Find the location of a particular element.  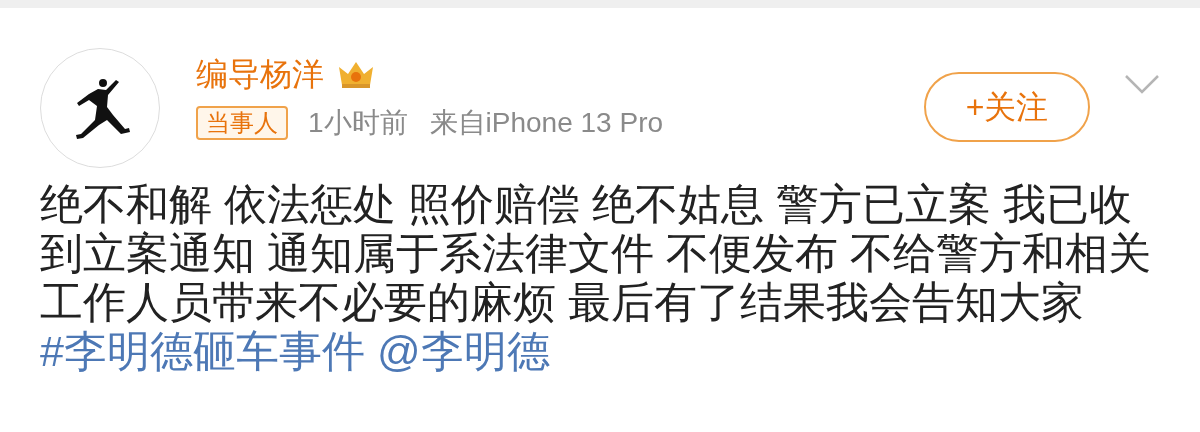

role-tag: 当事人 is located at coordinates (242, 123).